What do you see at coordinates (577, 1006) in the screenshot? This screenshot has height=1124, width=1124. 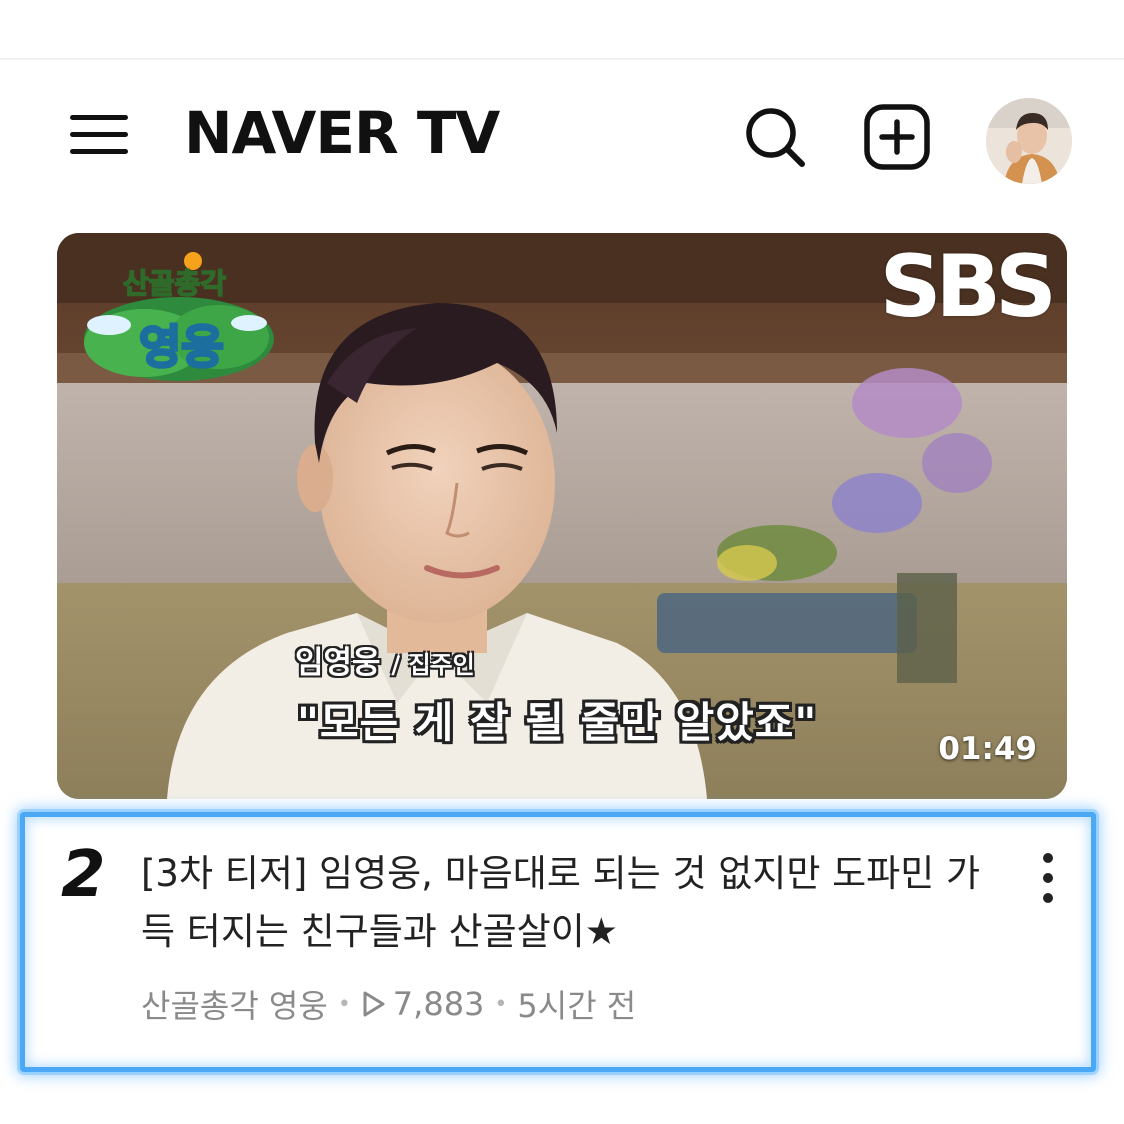 I see `upload-time: 5시간 전` at bounding box center [577, 1006].